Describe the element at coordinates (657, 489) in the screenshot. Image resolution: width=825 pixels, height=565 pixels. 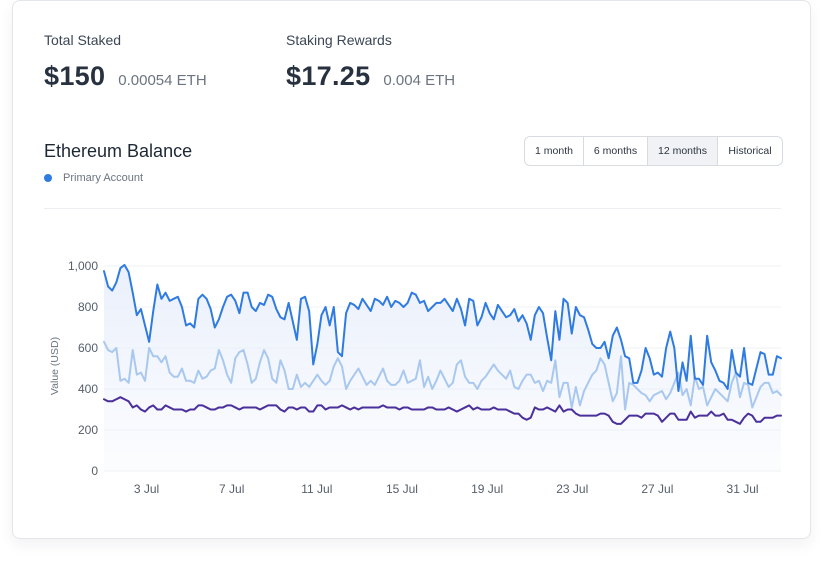
I see `x-tick-label: 27 Jul` at that location.